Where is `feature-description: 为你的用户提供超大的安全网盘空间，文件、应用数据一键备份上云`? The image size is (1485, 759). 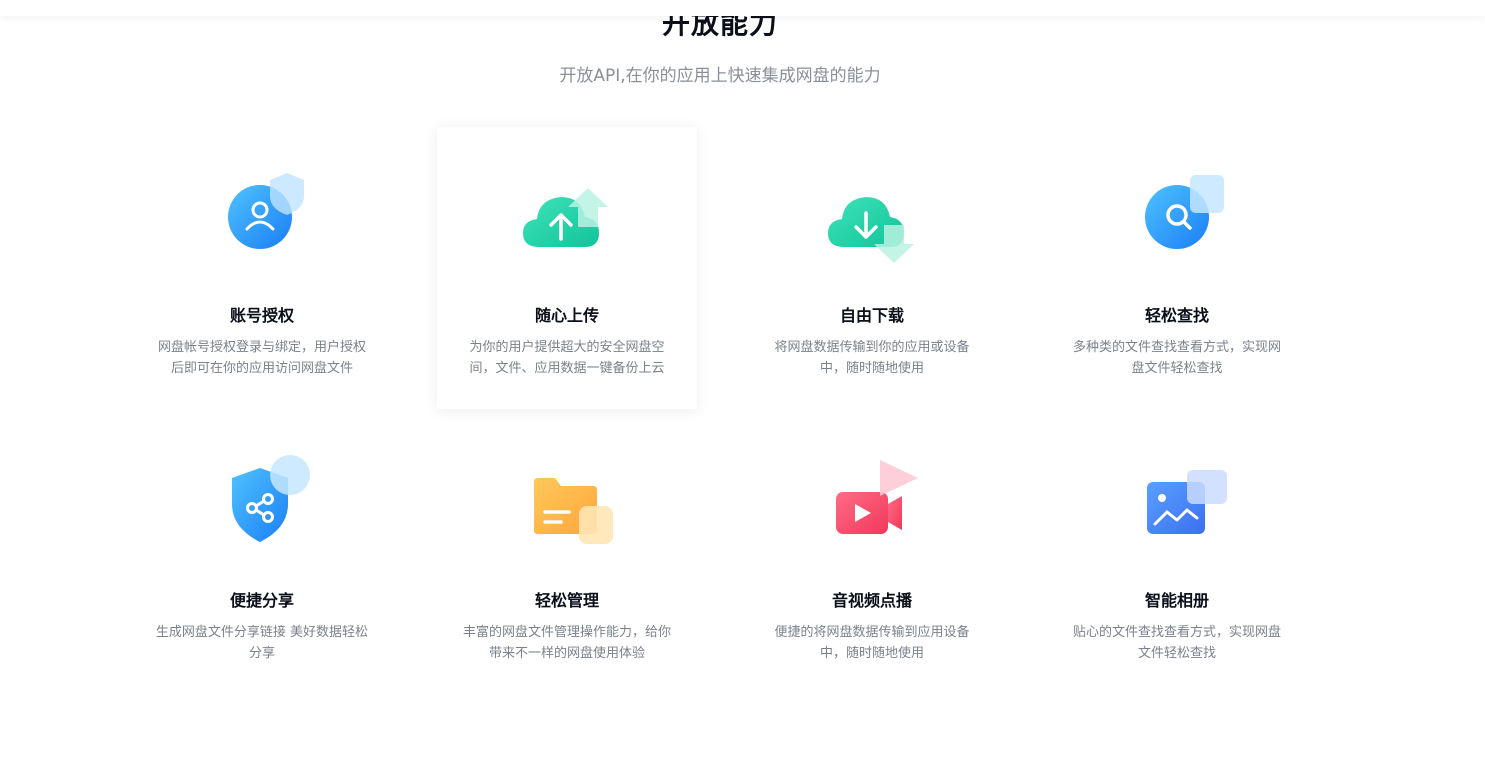 feature-description: 为你的用户提供超大的安全网盘空间，文件、应用数据一键备份上云 is located at coordinates (567, 358).